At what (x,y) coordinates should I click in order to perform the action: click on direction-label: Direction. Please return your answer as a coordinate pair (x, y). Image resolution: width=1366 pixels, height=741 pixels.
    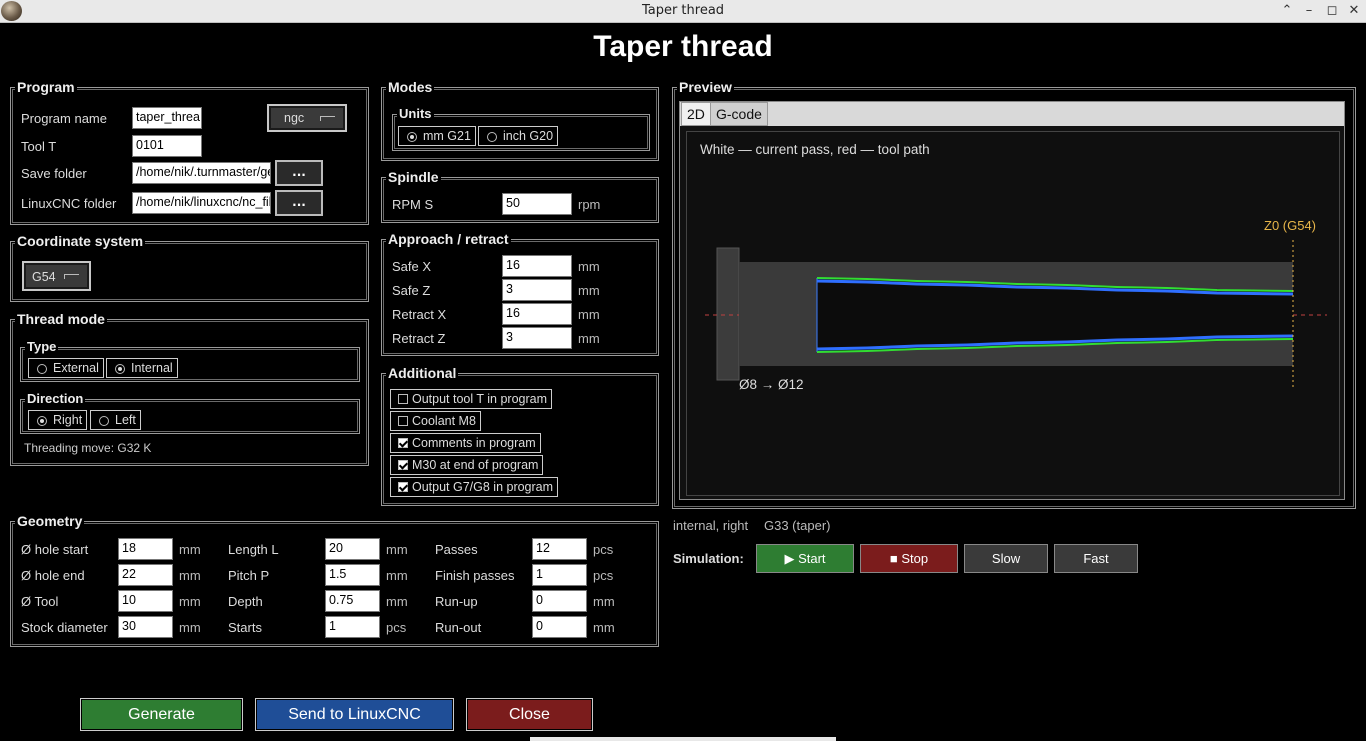
    Looking at the image, I should click on (55, 399).